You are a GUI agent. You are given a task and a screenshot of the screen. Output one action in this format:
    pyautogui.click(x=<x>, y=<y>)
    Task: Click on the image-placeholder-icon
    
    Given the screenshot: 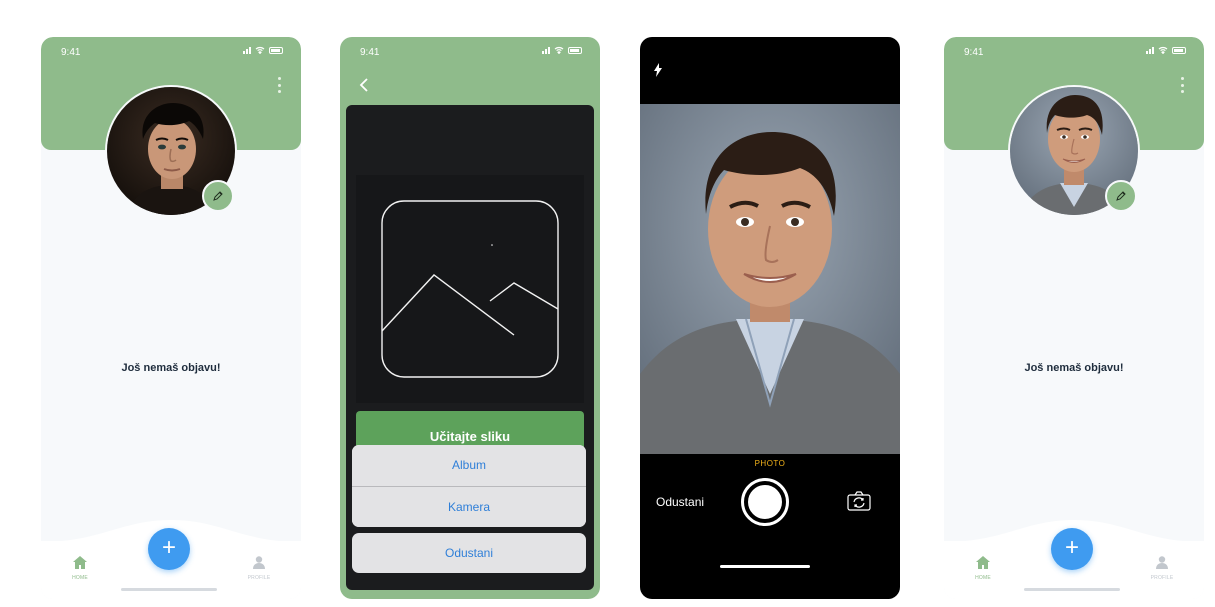 What is the action you would take?
    pyautogui.click(x=470, y=289)
    